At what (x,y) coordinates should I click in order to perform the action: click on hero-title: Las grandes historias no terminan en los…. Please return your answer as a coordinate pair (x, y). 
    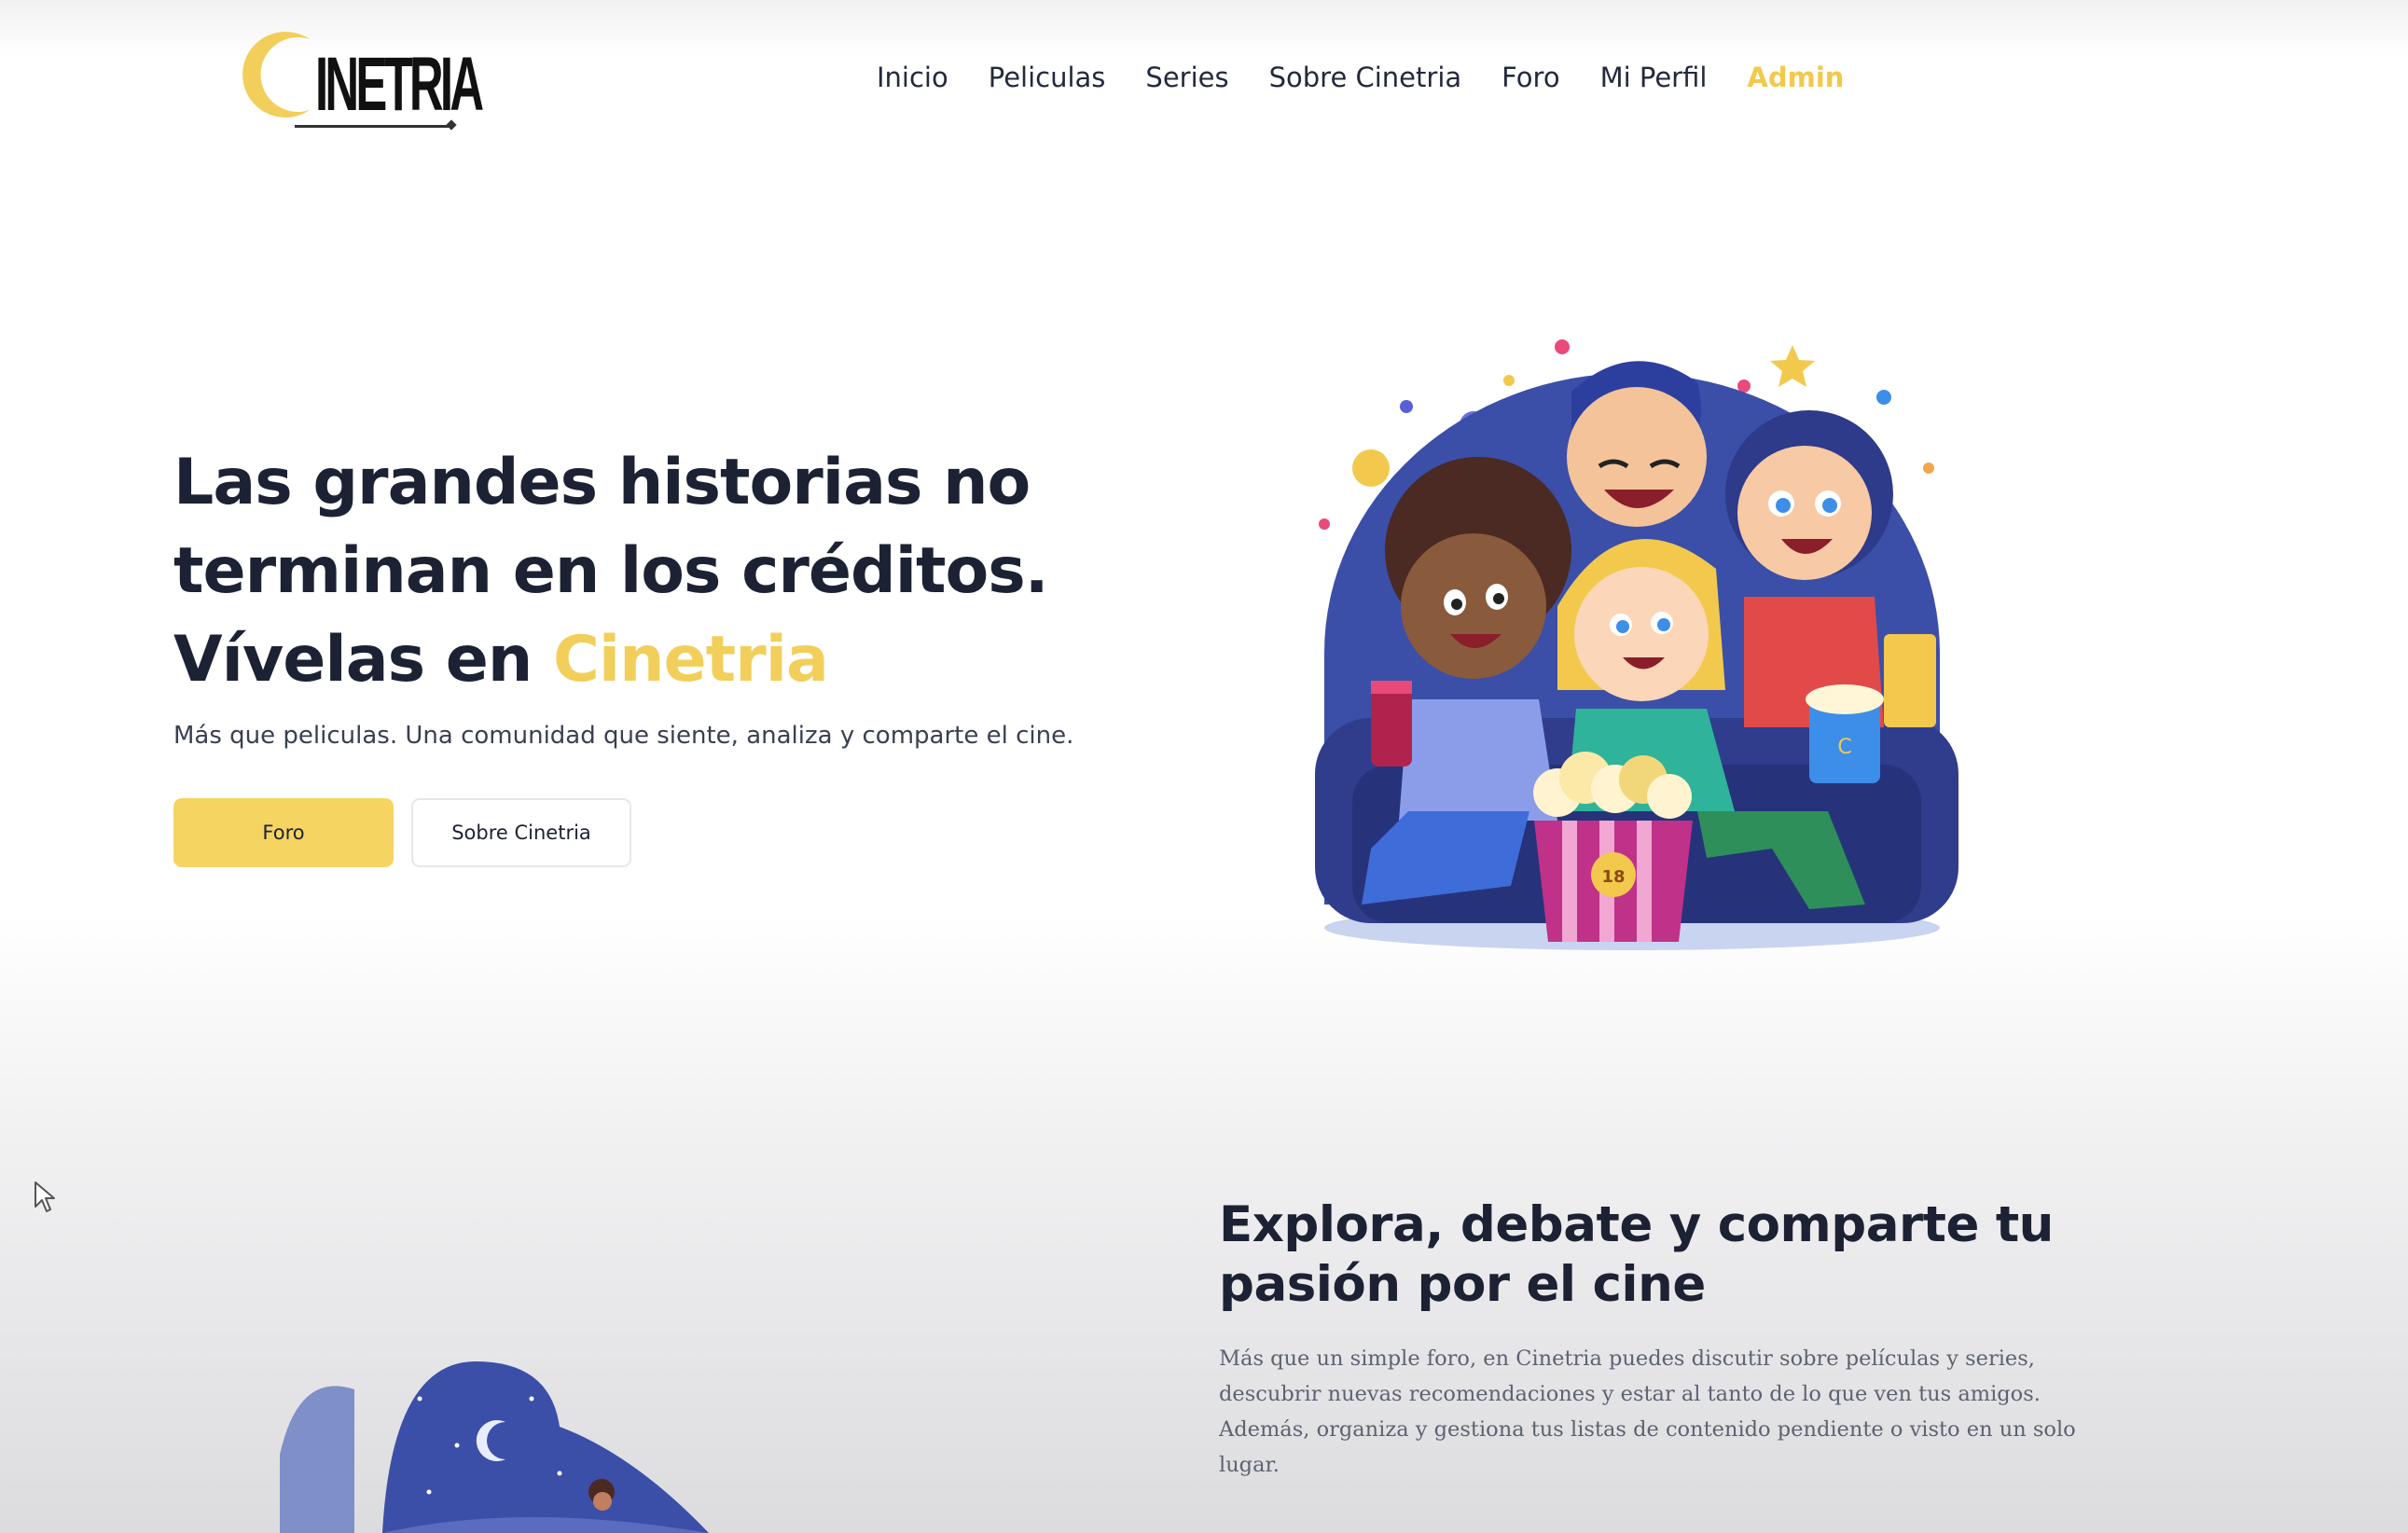
    Looking at the image, I should click on (639, 571).